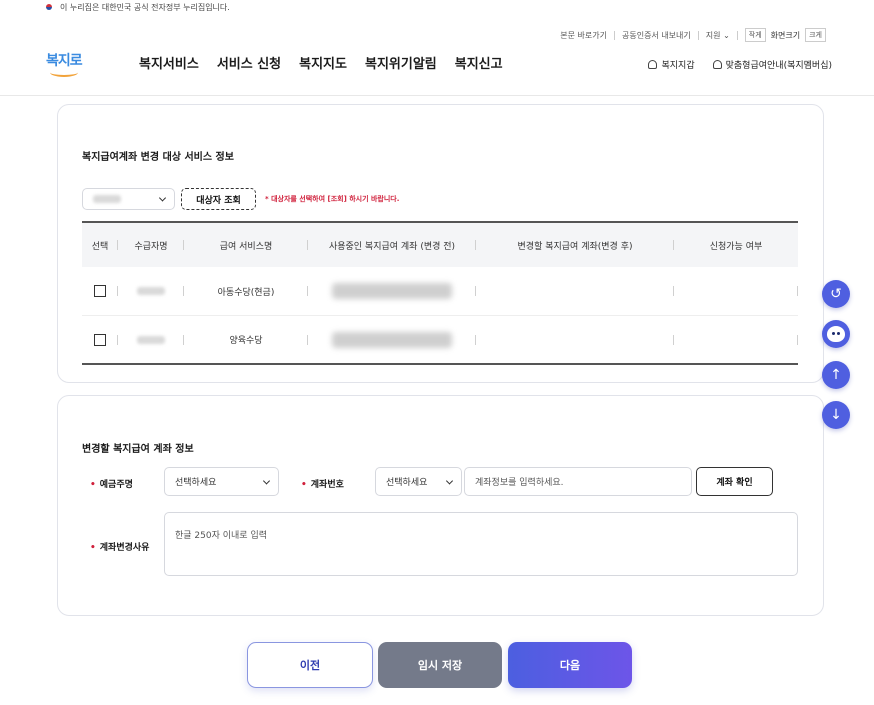  Describe the element at coordinates (671, 64) in the screenshot. I see `welfare-wallet-link: 복지지갑` at that location.